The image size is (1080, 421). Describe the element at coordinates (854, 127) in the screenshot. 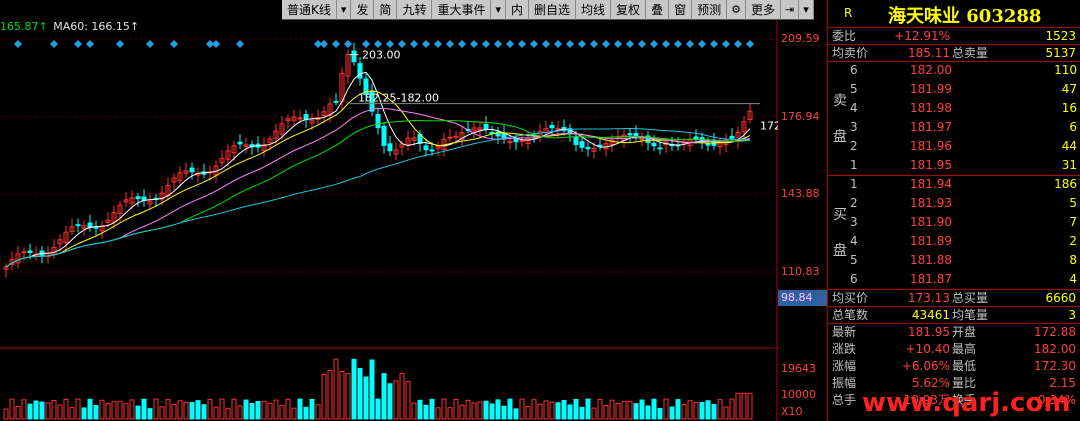

I see `level-number: 3` at that location.